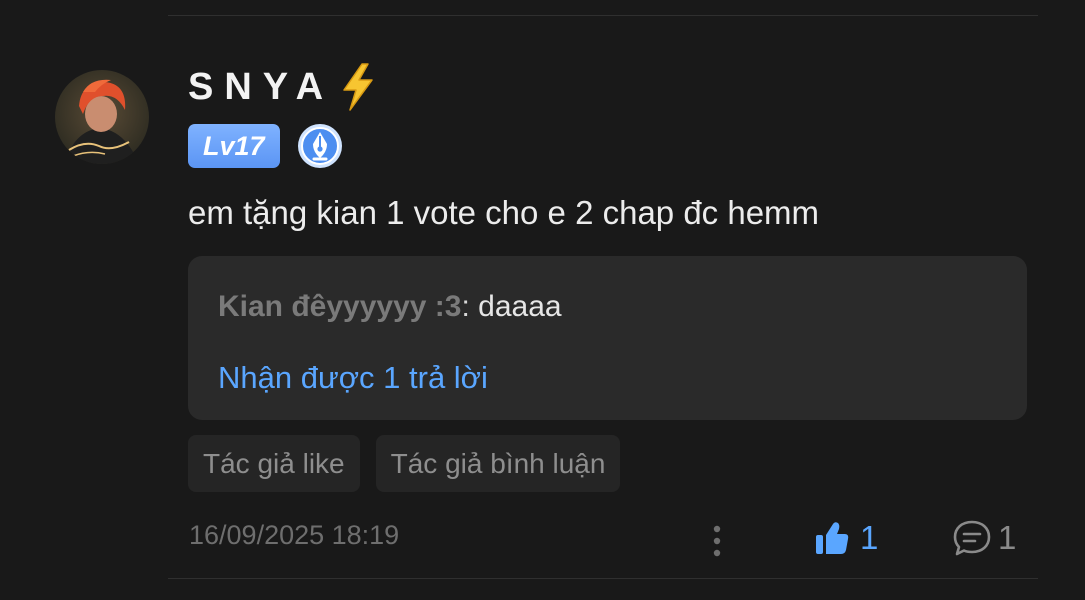 The width and height of the screenshot is (1085, 600). Describe the element at coordinates (1007, 537) in the screenshot. I see `comment-count: 1` at that location.